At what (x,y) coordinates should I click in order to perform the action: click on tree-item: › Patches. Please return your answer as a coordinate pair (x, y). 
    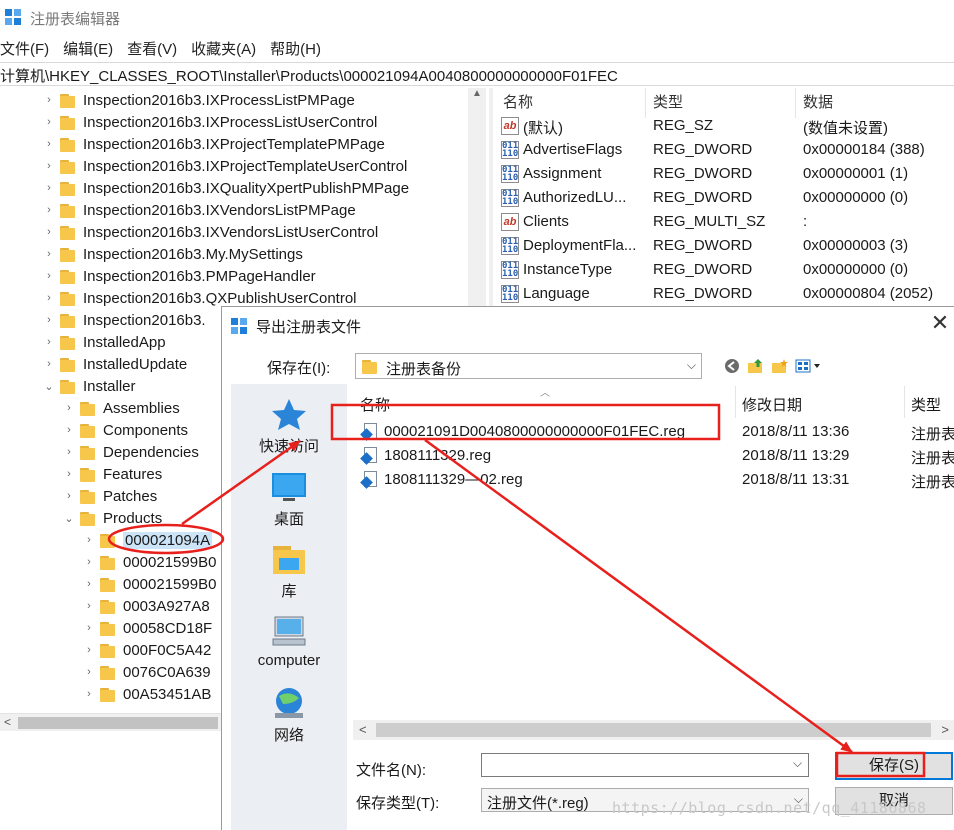
    Looking at the image, I should click on (109, 496).